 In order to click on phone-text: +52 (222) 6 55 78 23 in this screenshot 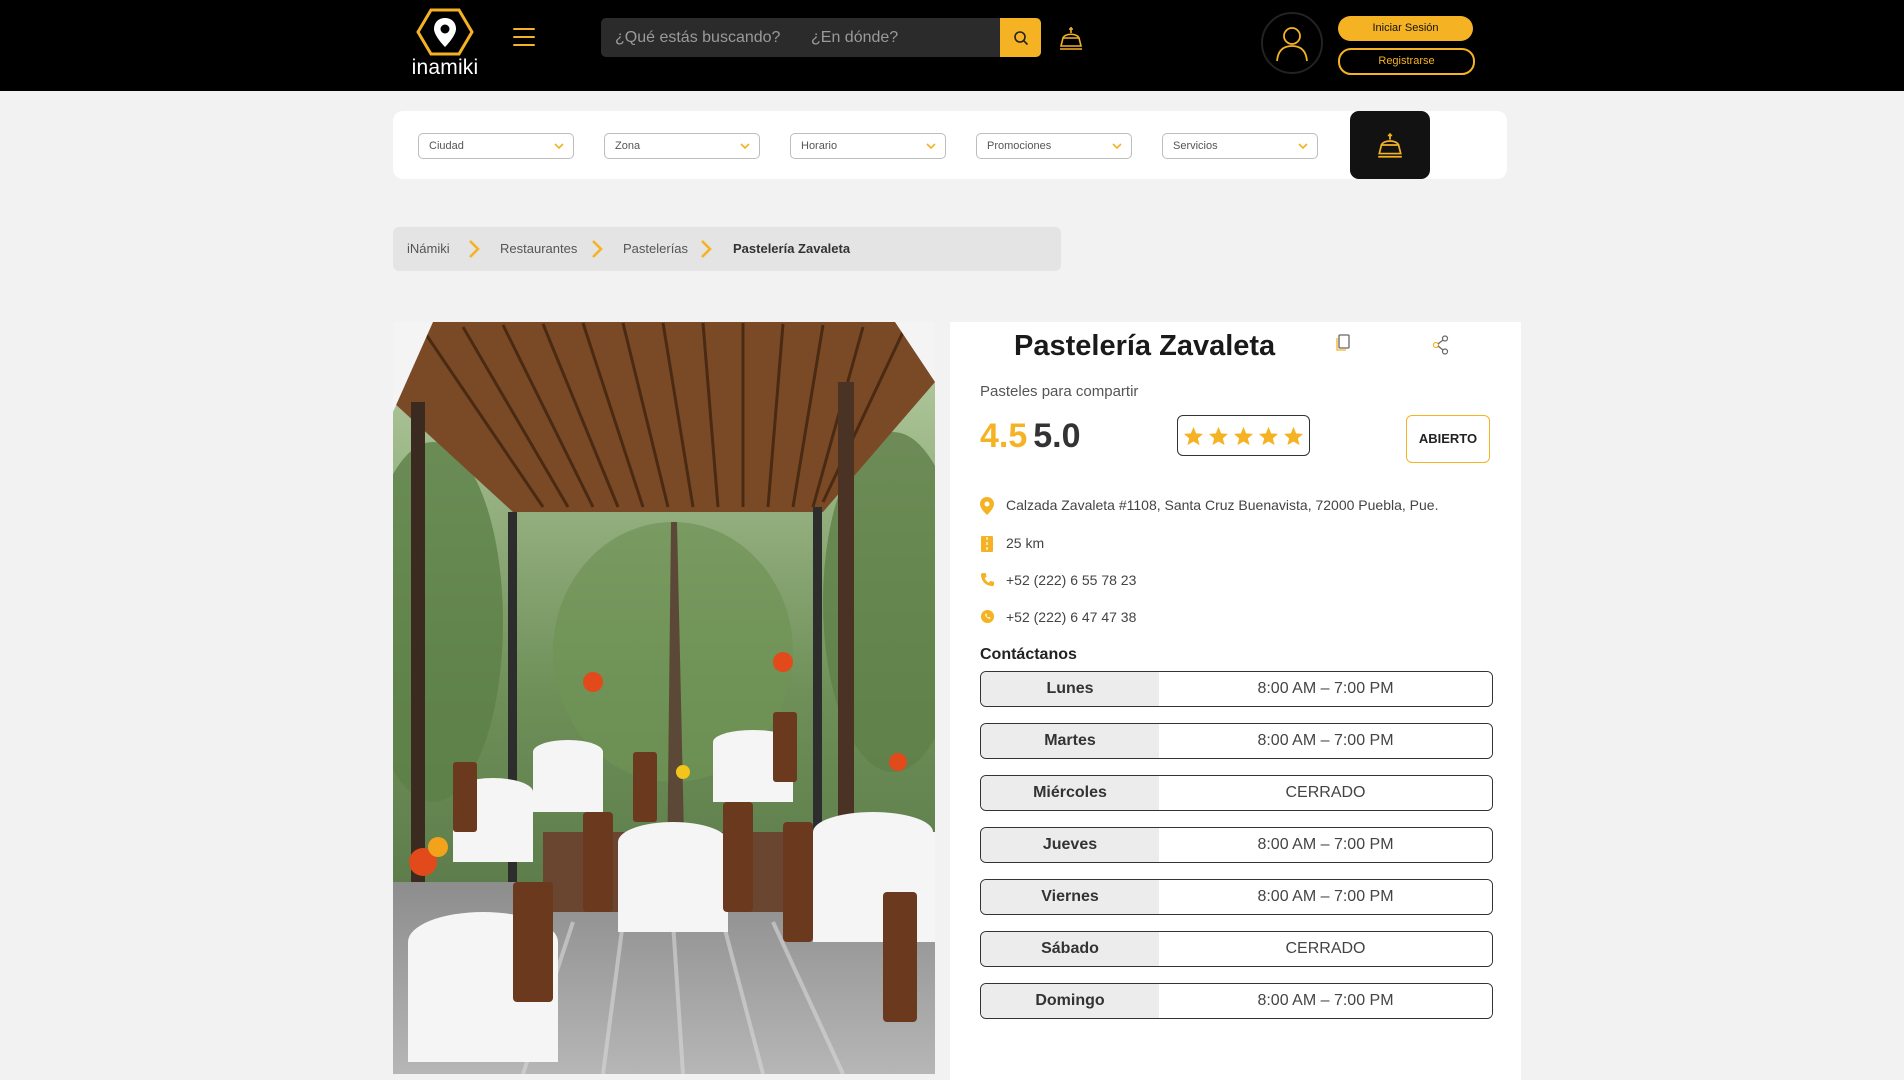, I will do `click(1071, 580)`.